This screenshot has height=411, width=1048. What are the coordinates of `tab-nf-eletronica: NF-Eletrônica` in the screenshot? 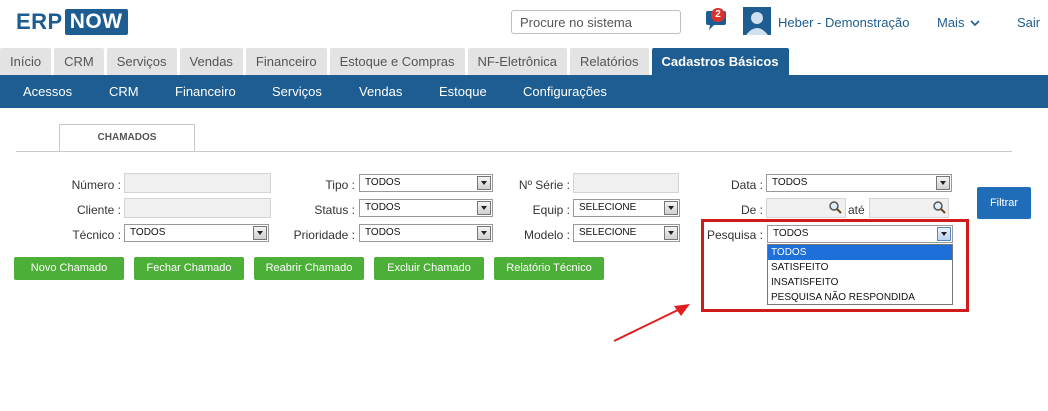 It's located at (517, 61).